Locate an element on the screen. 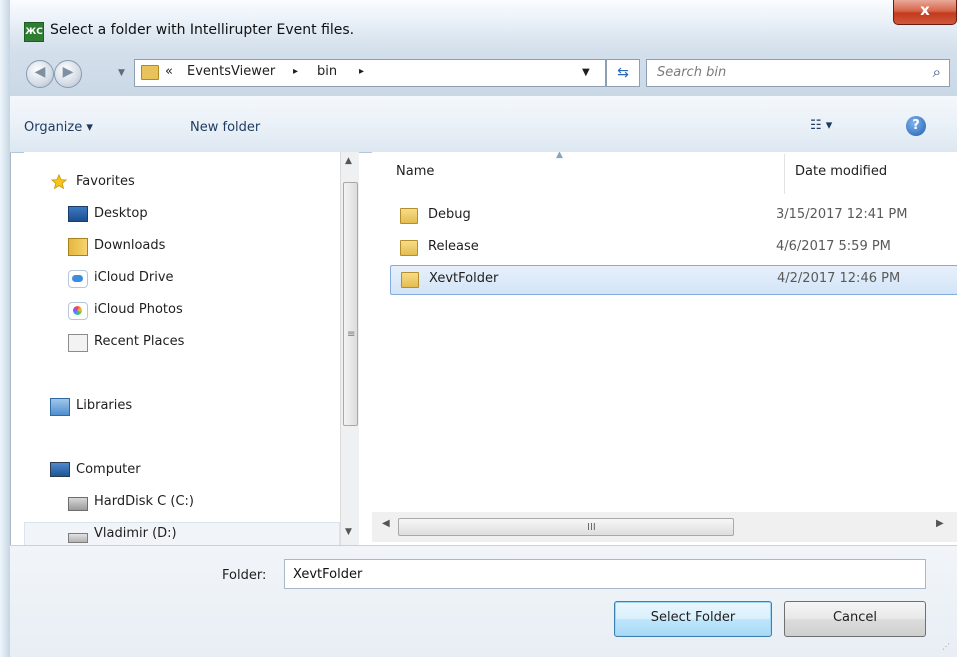 This screenshot has height=657, width=957. breadcrumb-bin: bin is located at coordinates (327, 71).